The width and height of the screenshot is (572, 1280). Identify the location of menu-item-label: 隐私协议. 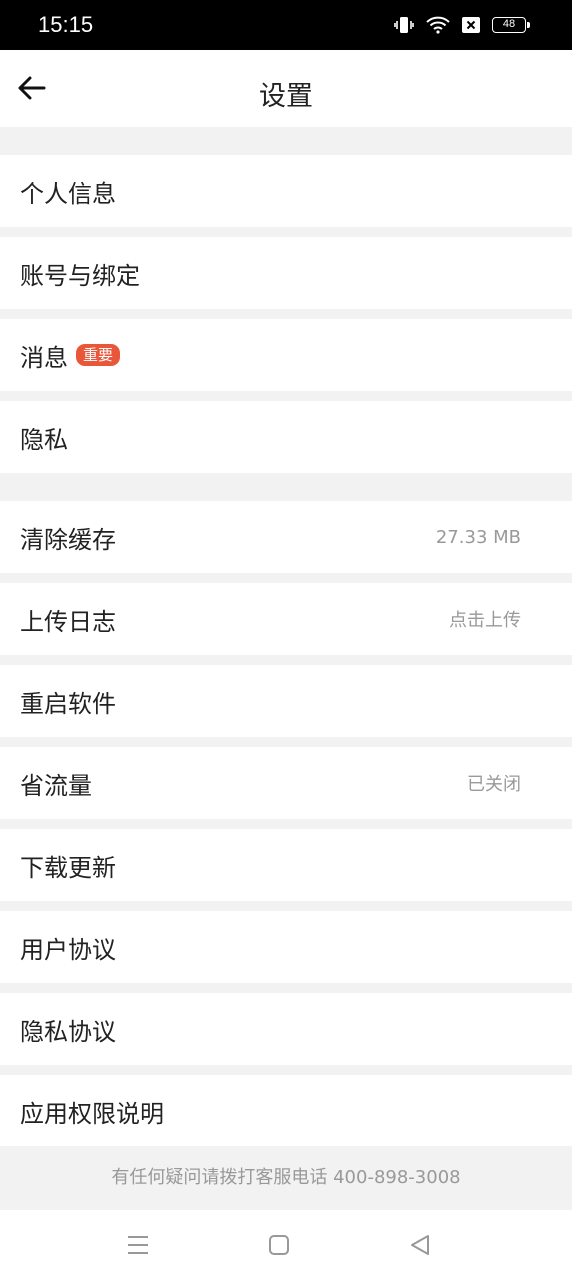
(68, 1031).